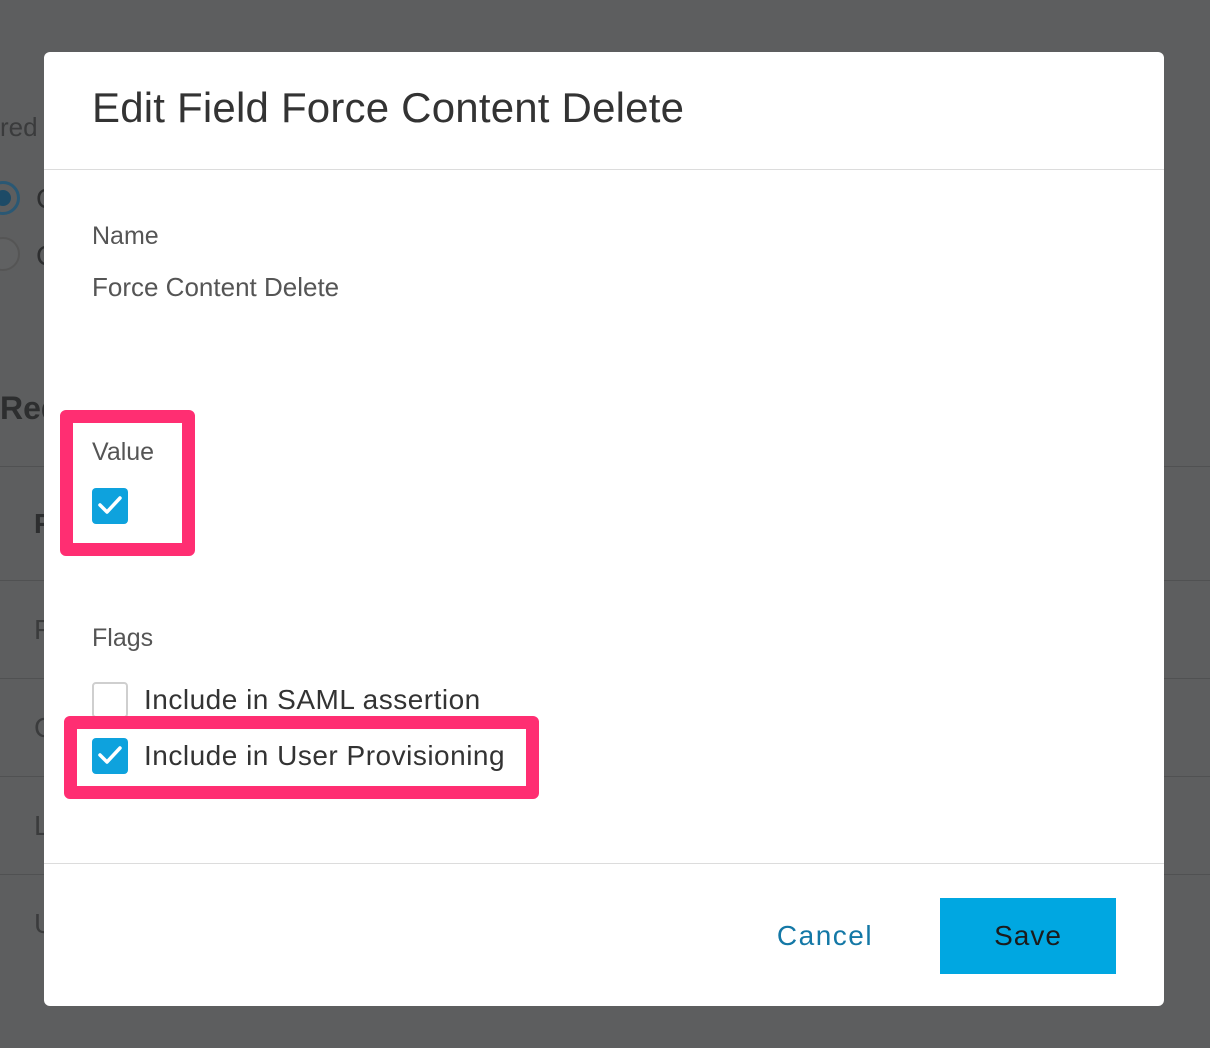 The height and width of the screenshot is (1048, 1210). I want to click on value-checkbox, so click(110, 506).